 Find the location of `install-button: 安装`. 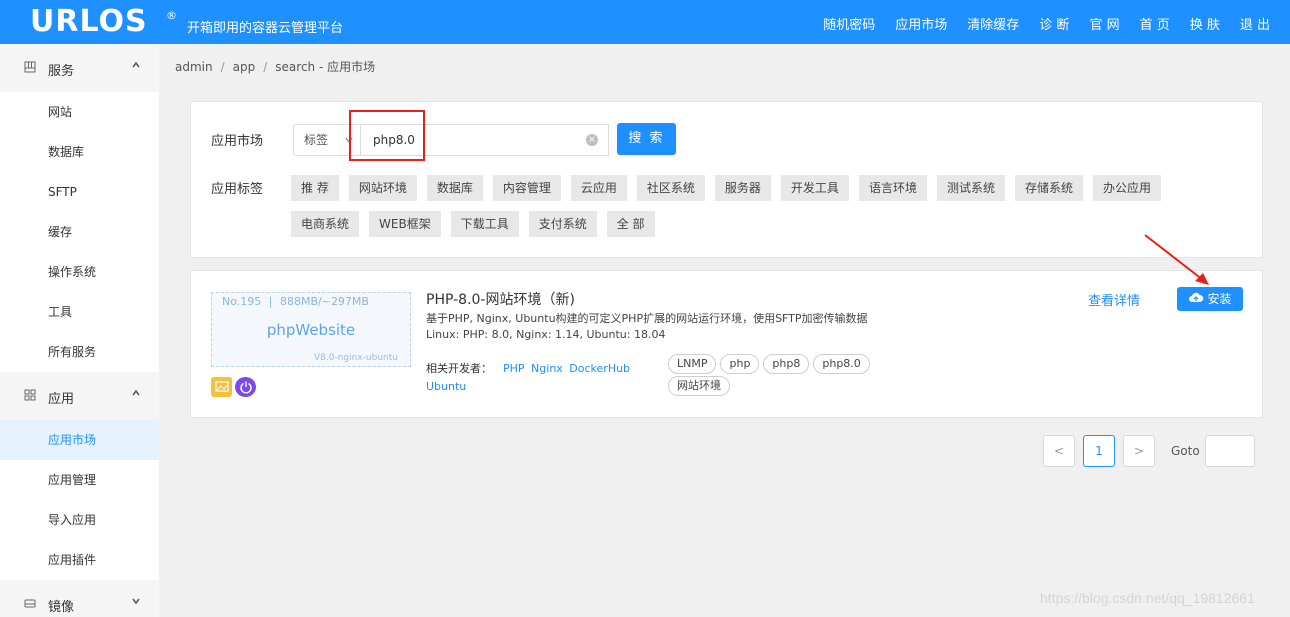

install-button: 安装 is located at coordinates (1210, 299).